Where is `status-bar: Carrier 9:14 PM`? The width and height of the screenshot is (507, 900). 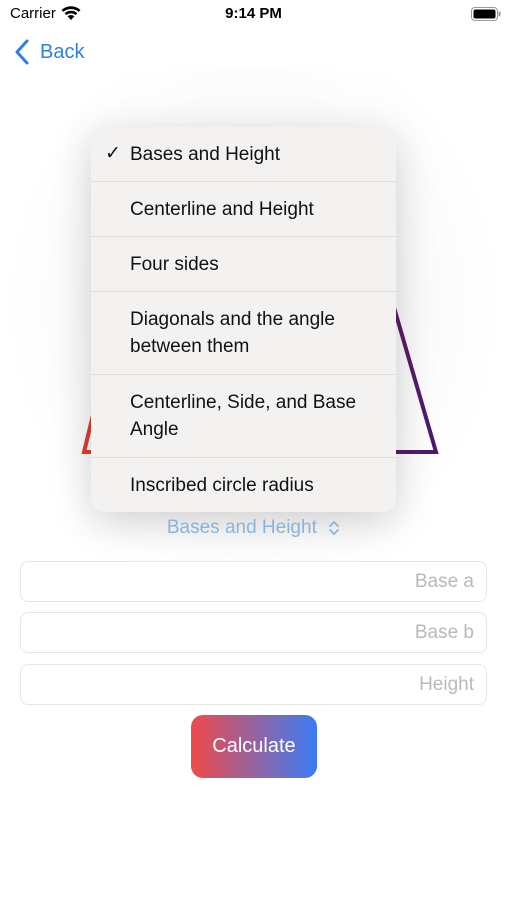 status-bar: Carrier 9:14 PM is located at coordinates (253, 15).